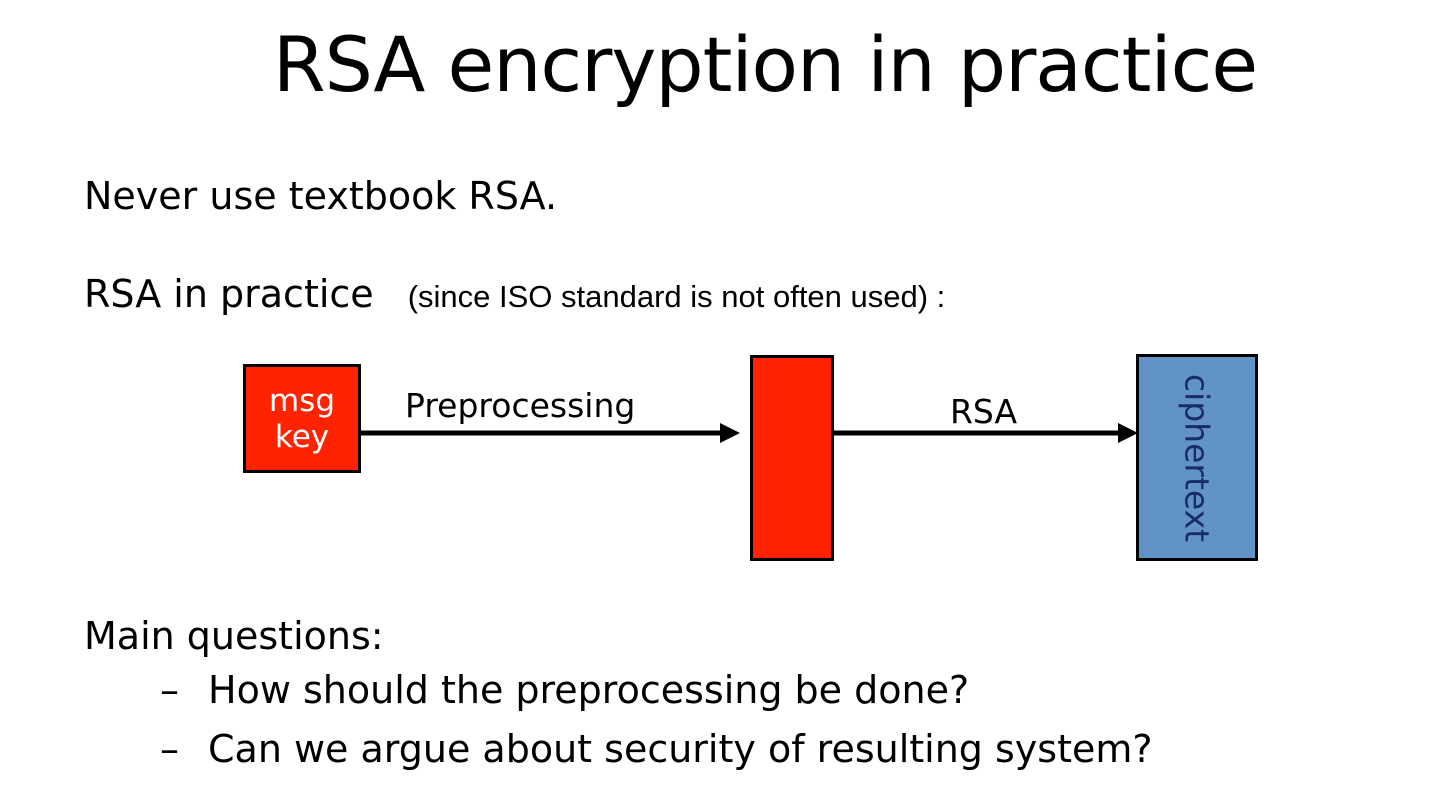 This screenshot has width=1452, height=811. What do you see at coordinates (984, 411) in the screenshot?
I see `rsa-label: RSA` at bounding box center [984, 411].